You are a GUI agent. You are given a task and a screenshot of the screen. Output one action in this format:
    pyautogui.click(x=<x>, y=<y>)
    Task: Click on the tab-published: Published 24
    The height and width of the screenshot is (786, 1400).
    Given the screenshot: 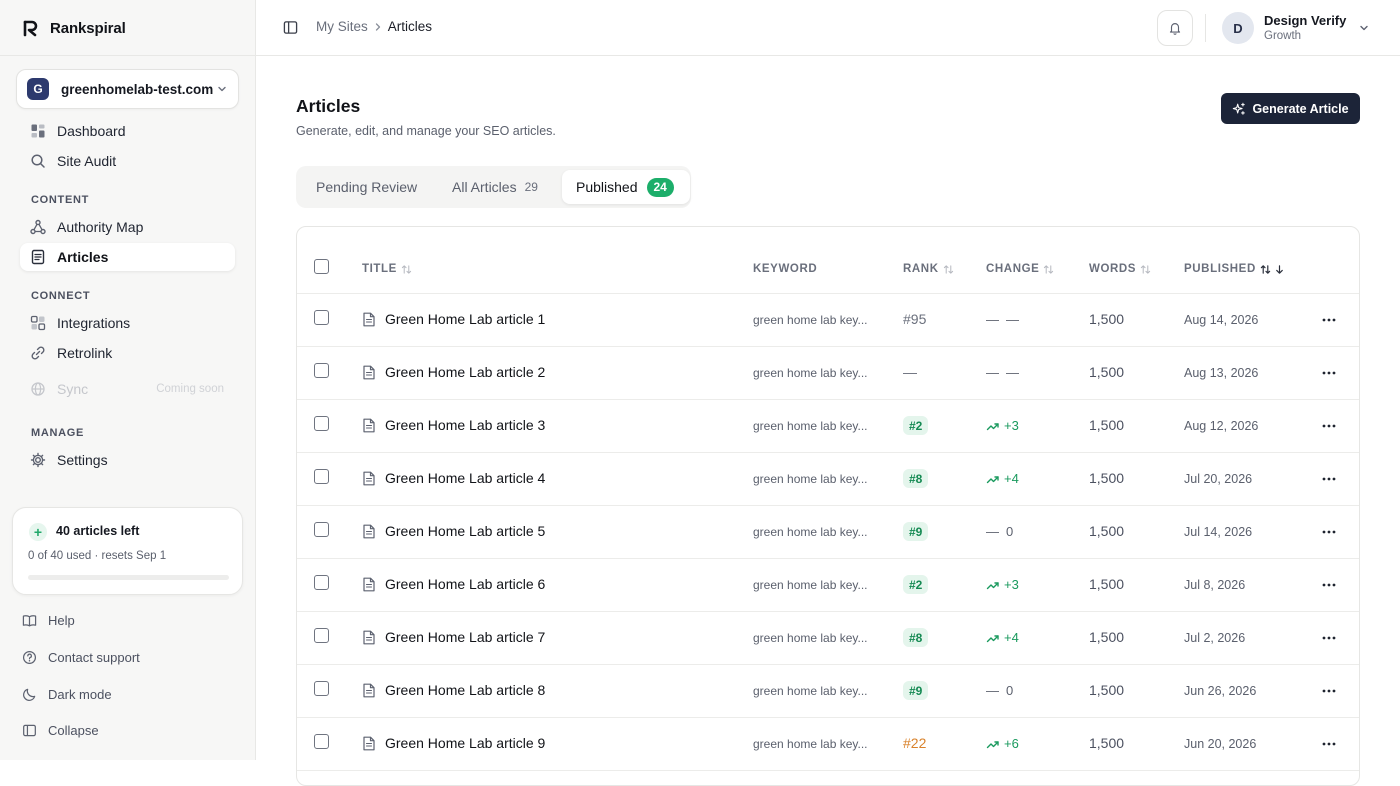 What is the action you would take?
    pyautogui.click(x=626, y=187)
    